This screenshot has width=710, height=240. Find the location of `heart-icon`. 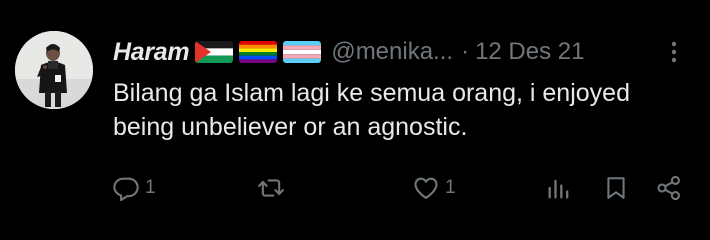

heart-icon is located at coordinates (426, 188).